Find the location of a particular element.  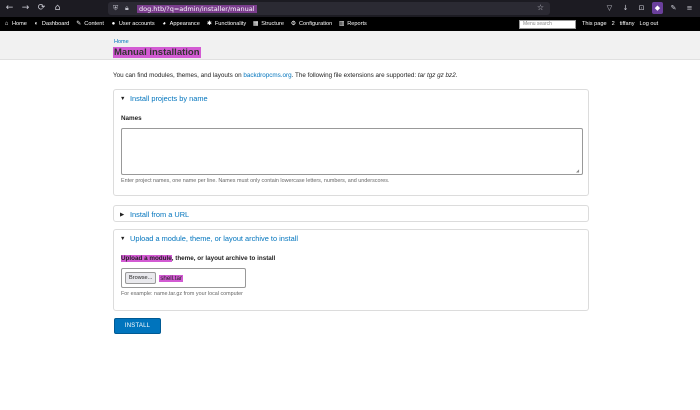

menu-search-input: Menu search is located at coordinates (547, 24).